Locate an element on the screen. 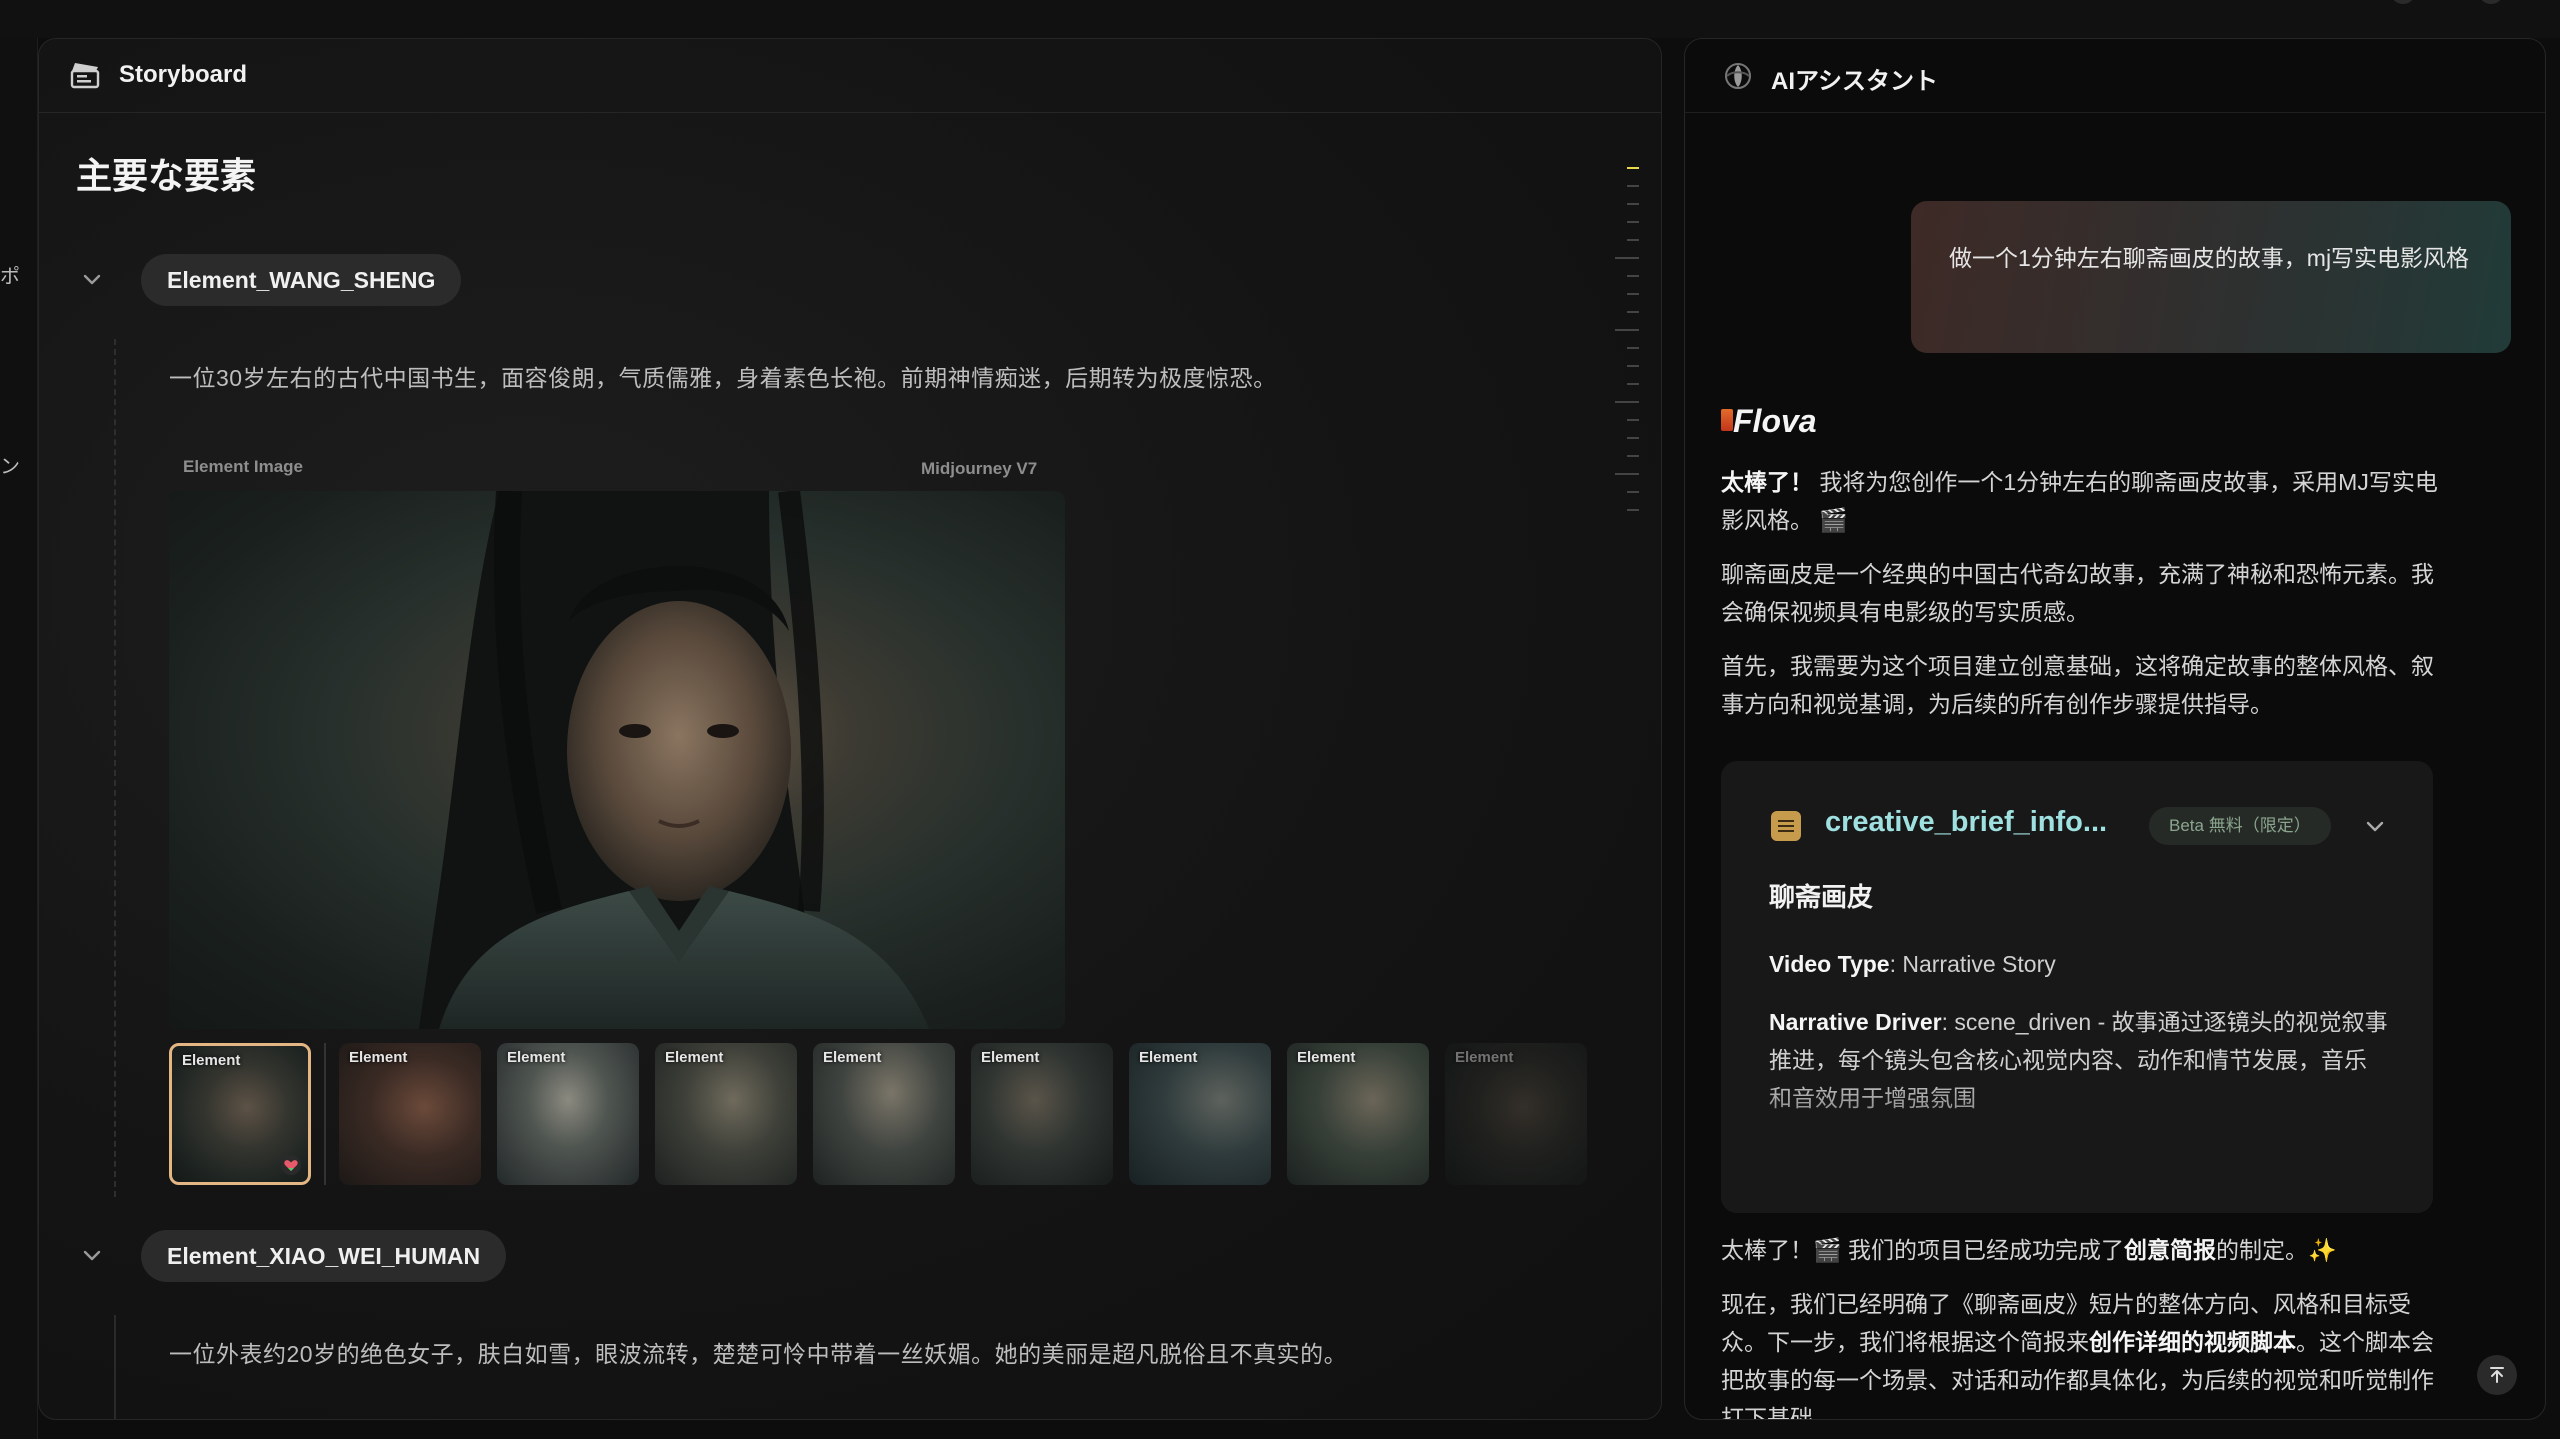 The width and height of the screenshot is (2560, 1439). storyboard-title: Storyboard is located at coordinates (183, 74).